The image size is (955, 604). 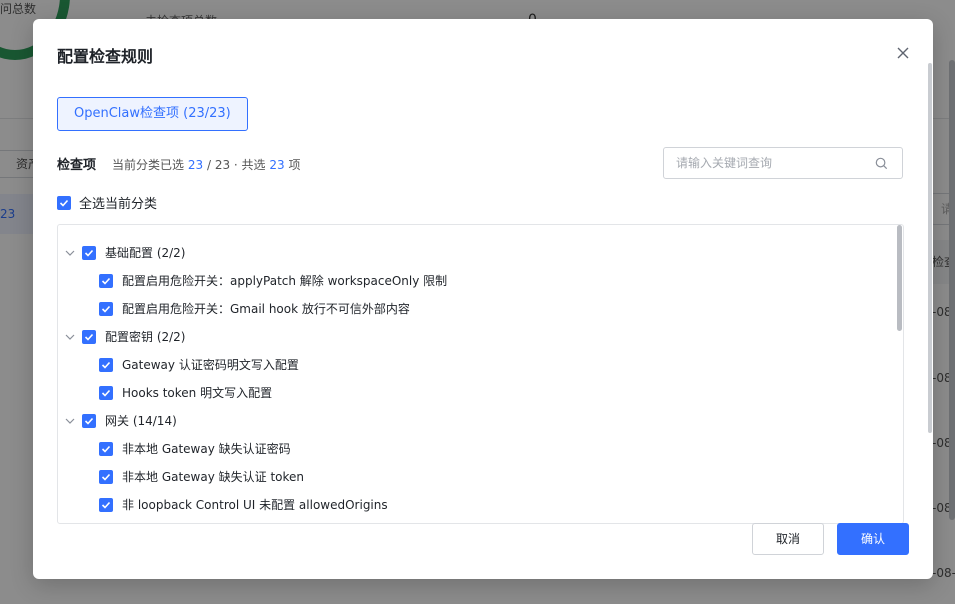 I want to click on search-input, so click(x=776, y=163).